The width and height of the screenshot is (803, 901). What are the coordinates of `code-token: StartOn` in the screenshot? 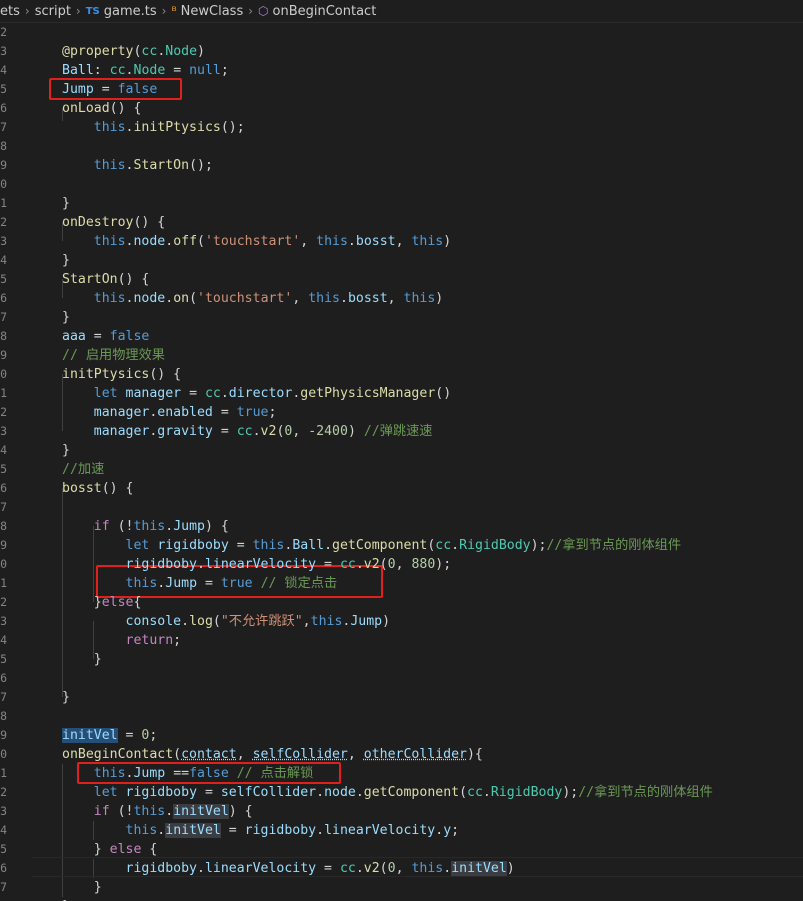 It's located at (161, 165).